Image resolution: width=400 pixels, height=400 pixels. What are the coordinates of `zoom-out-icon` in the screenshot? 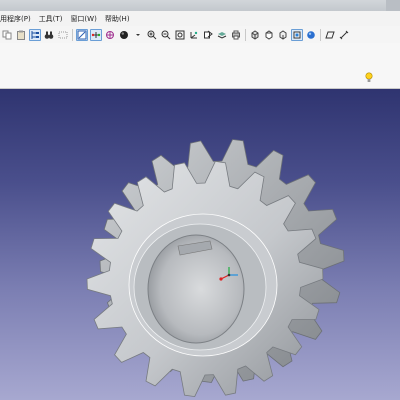 It's located at (166, 35).